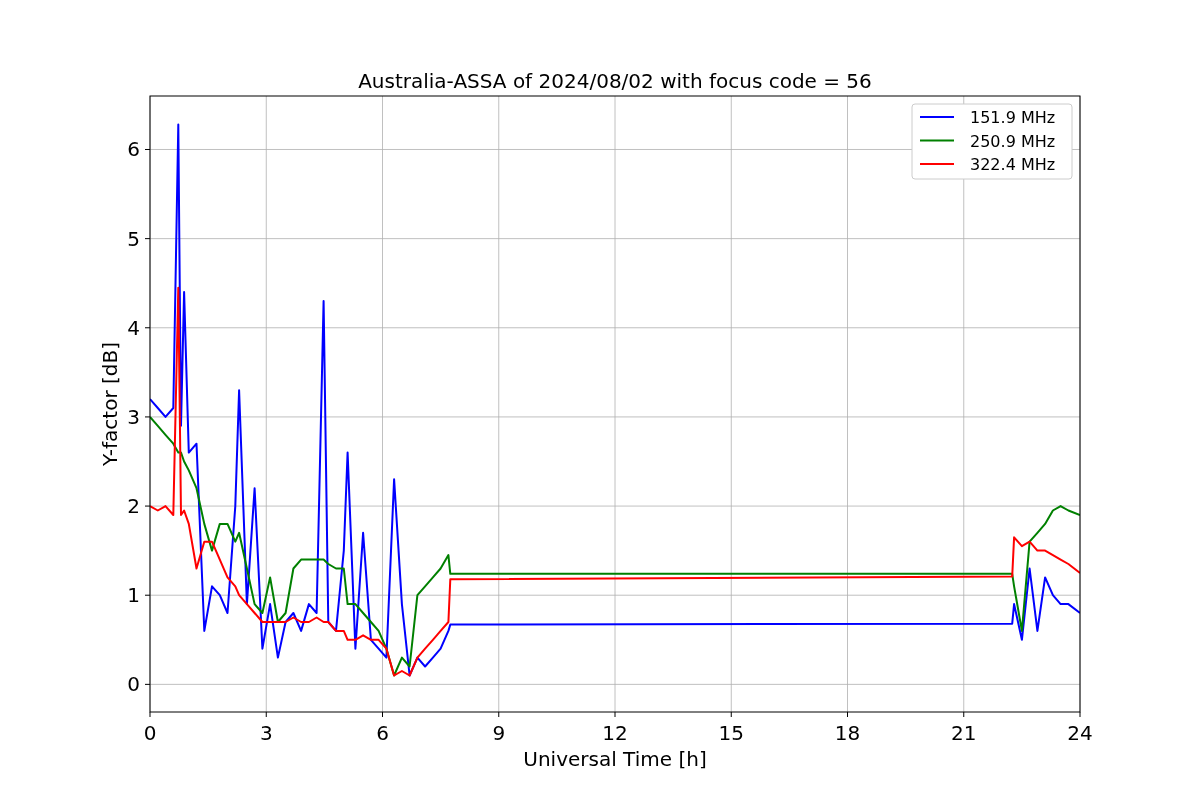 The image size is (1200, 800). Describe the element at coordinates (133, 238) in the screenshot. I see `y-tick-label: 5` at that location.